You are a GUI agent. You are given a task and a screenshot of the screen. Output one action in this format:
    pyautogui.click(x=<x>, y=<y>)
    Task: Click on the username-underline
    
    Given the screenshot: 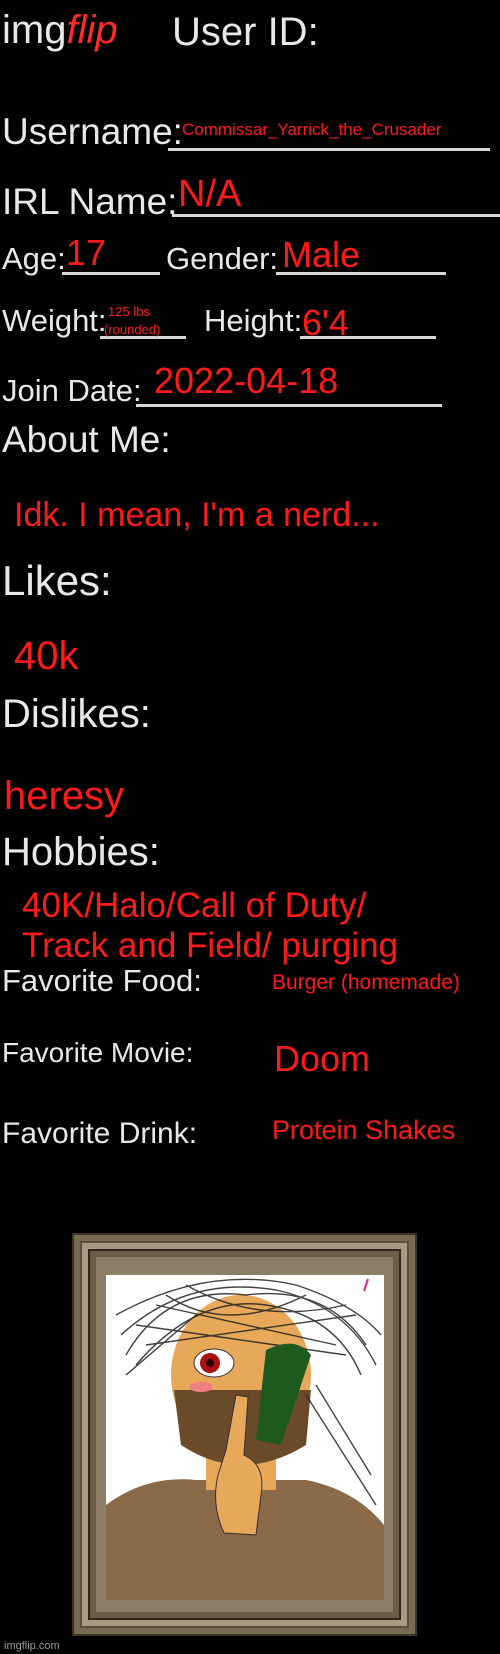 What is the action you would take?
    pyautogui.click(x=329, y=149)
    